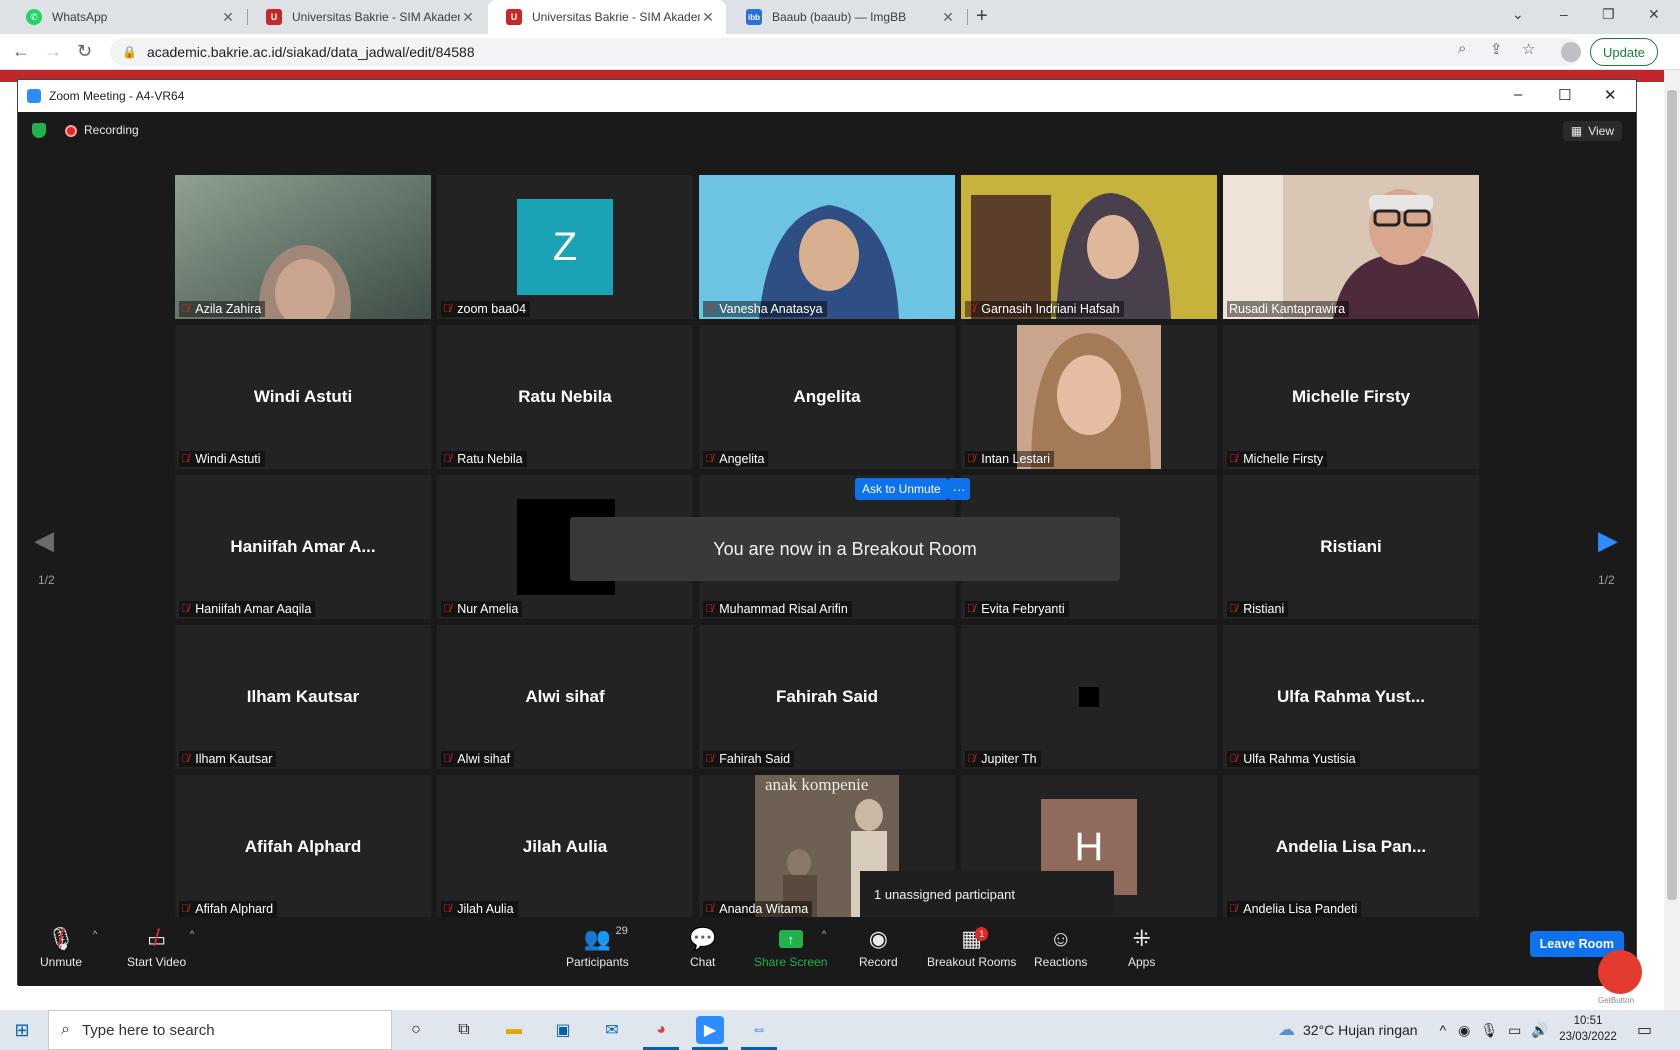  What do you see at coordinates (129, 52) in the screenshot?
I see `lock-icon: 🔒` at bounding box center [129, 52].